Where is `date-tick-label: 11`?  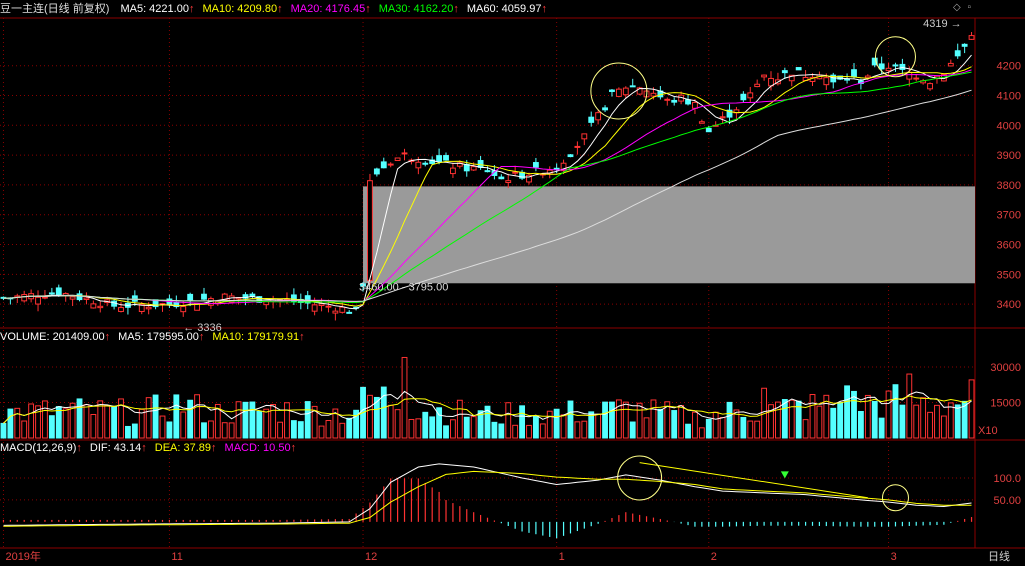 date-tick-label: 11 is located at coordinates (176, 557).